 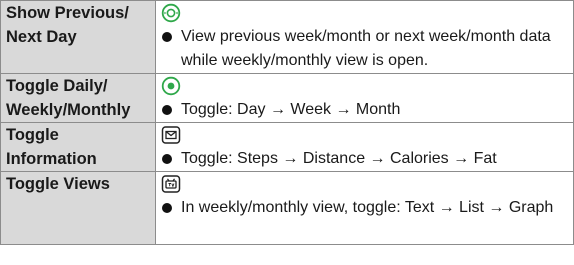 What do you see at coordinates (78, 208) in the screenshot?
I see `row-label: Toggle Views` at bounding box center [78, 208].